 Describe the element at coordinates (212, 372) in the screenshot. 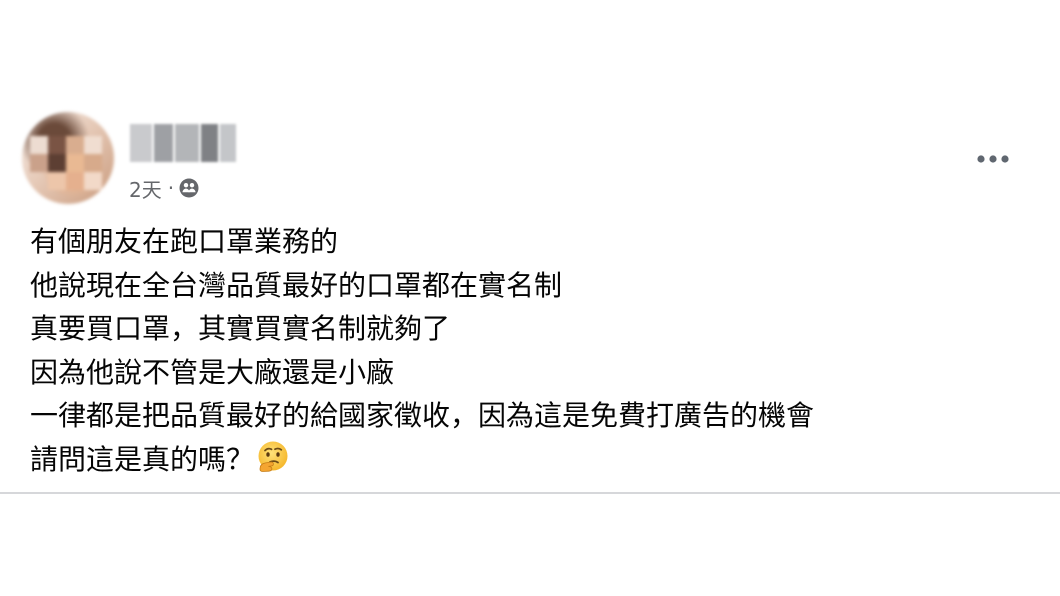

I see `post-text-line: 因為他說不管是大廠還是小廠` at that location.